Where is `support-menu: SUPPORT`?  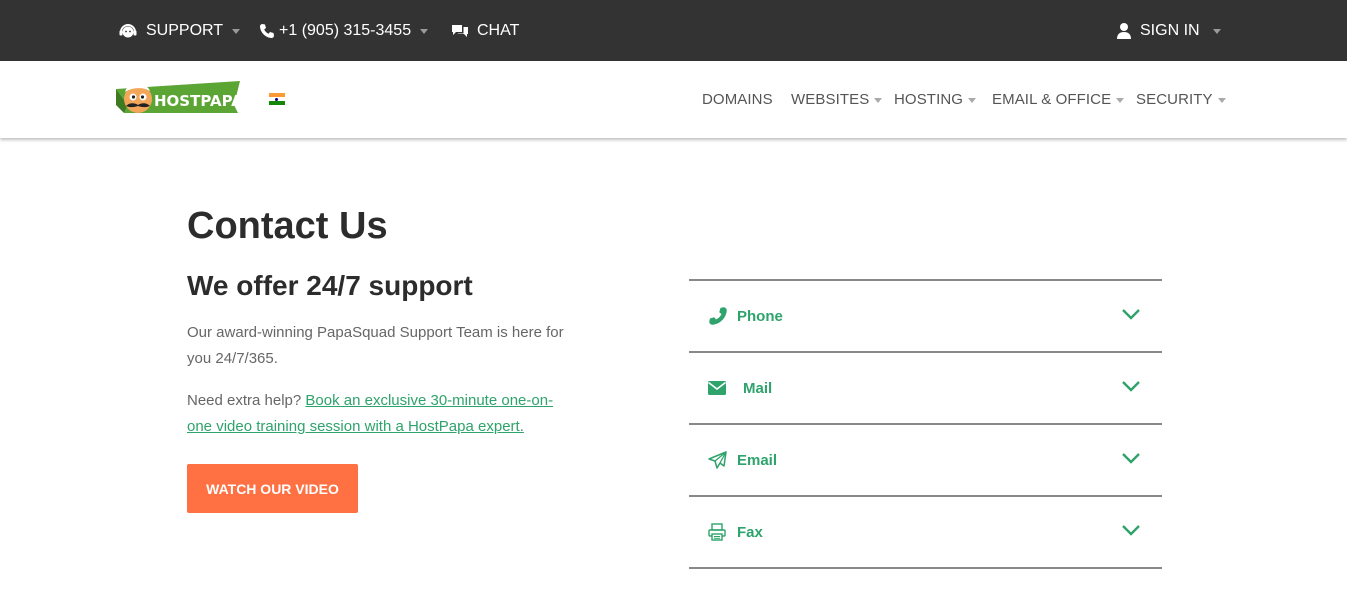 support-menu: SUPPORT is located at coordinates (179, 30).